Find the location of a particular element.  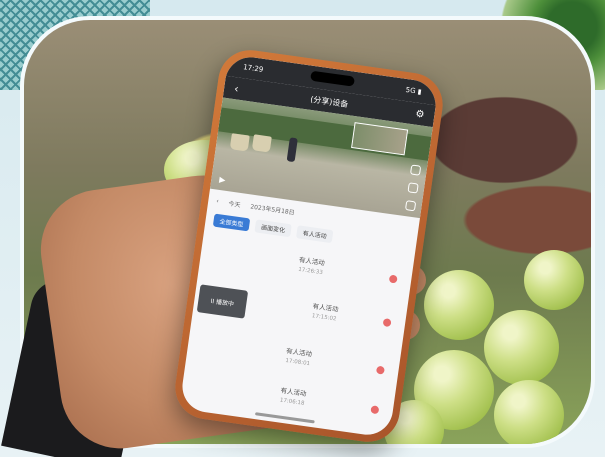

date-prev-icon: ‹ is located at coordinates (217, 200).